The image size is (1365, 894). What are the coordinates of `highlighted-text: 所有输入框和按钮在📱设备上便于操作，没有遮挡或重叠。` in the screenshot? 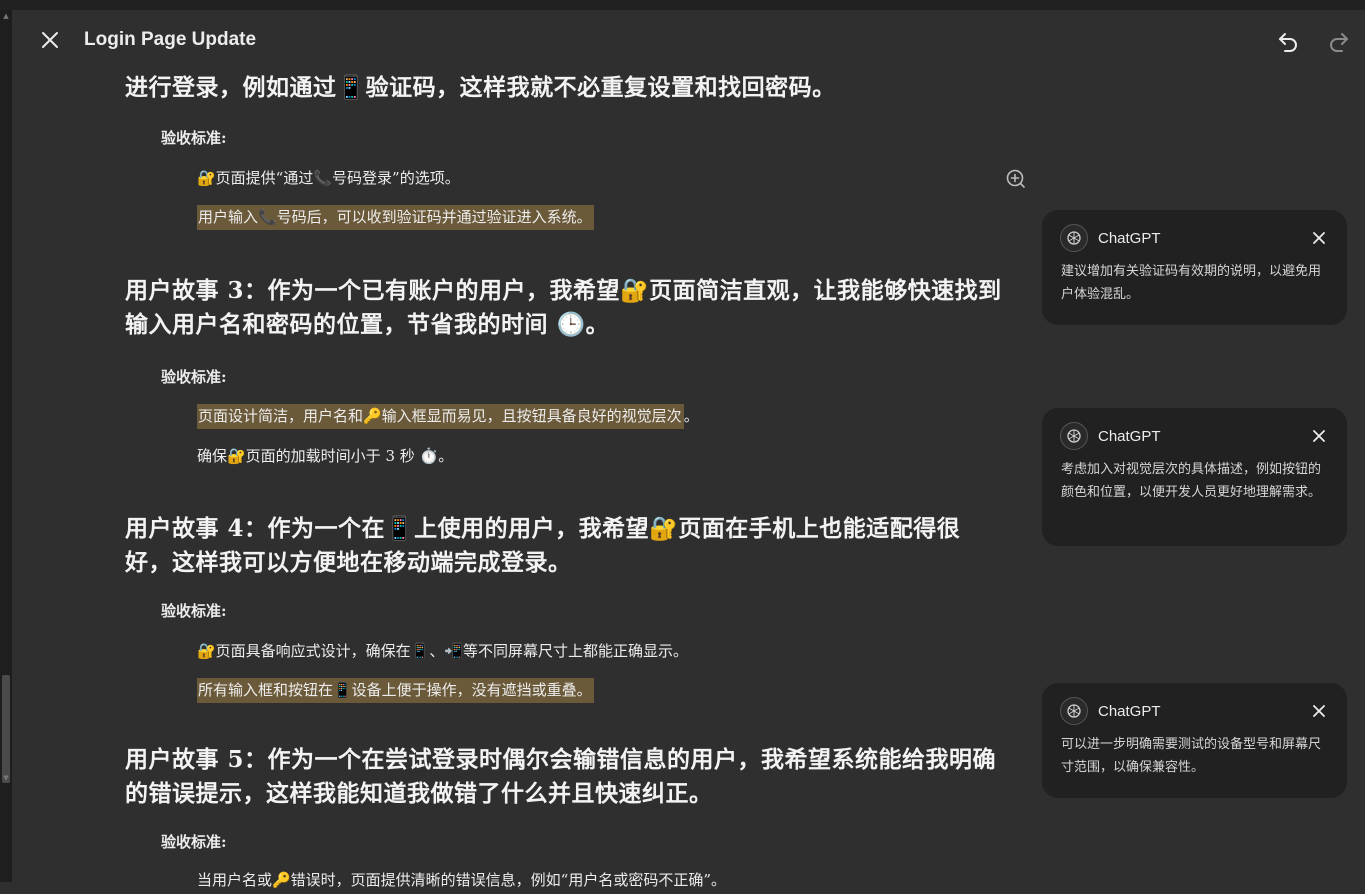 It's located at (395, 690).